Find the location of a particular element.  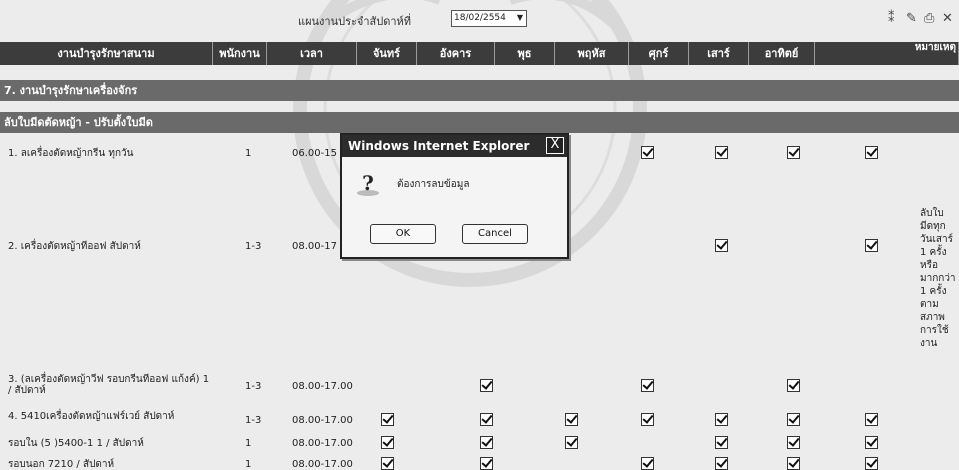

header-mon: จันทร์ is located at coordinates (387, 53).